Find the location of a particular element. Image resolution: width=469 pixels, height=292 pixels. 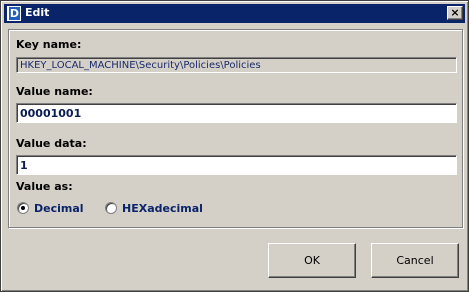

ok-button: OK is located at coordinates (312, 260).